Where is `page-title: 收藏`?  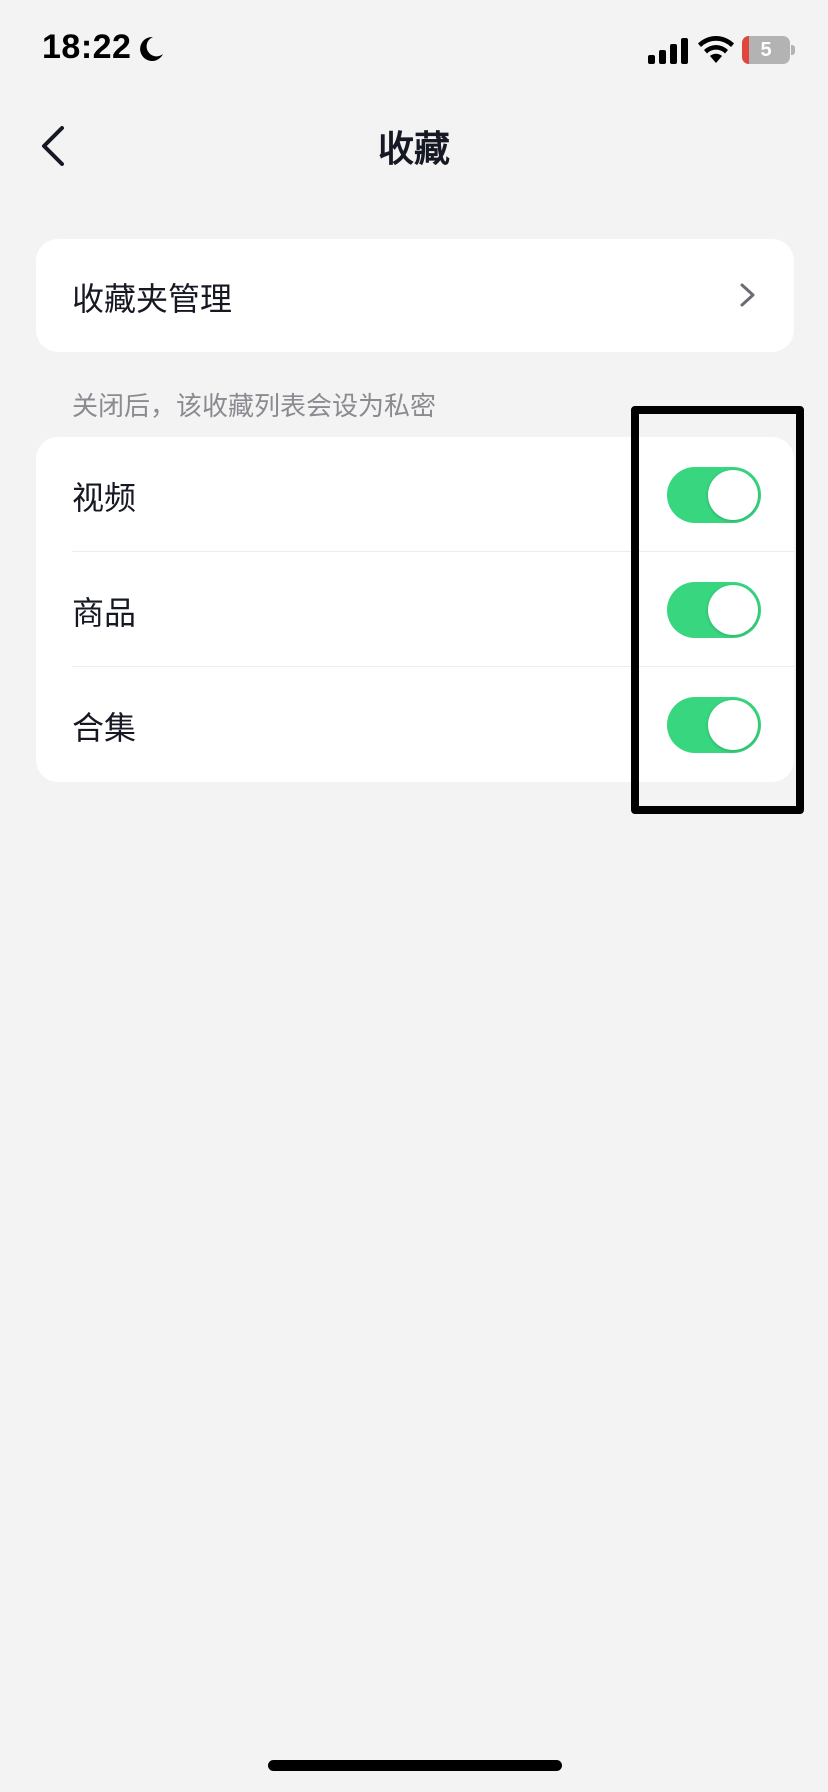
page-title: 收藏 is located at coordinates (413, 149).